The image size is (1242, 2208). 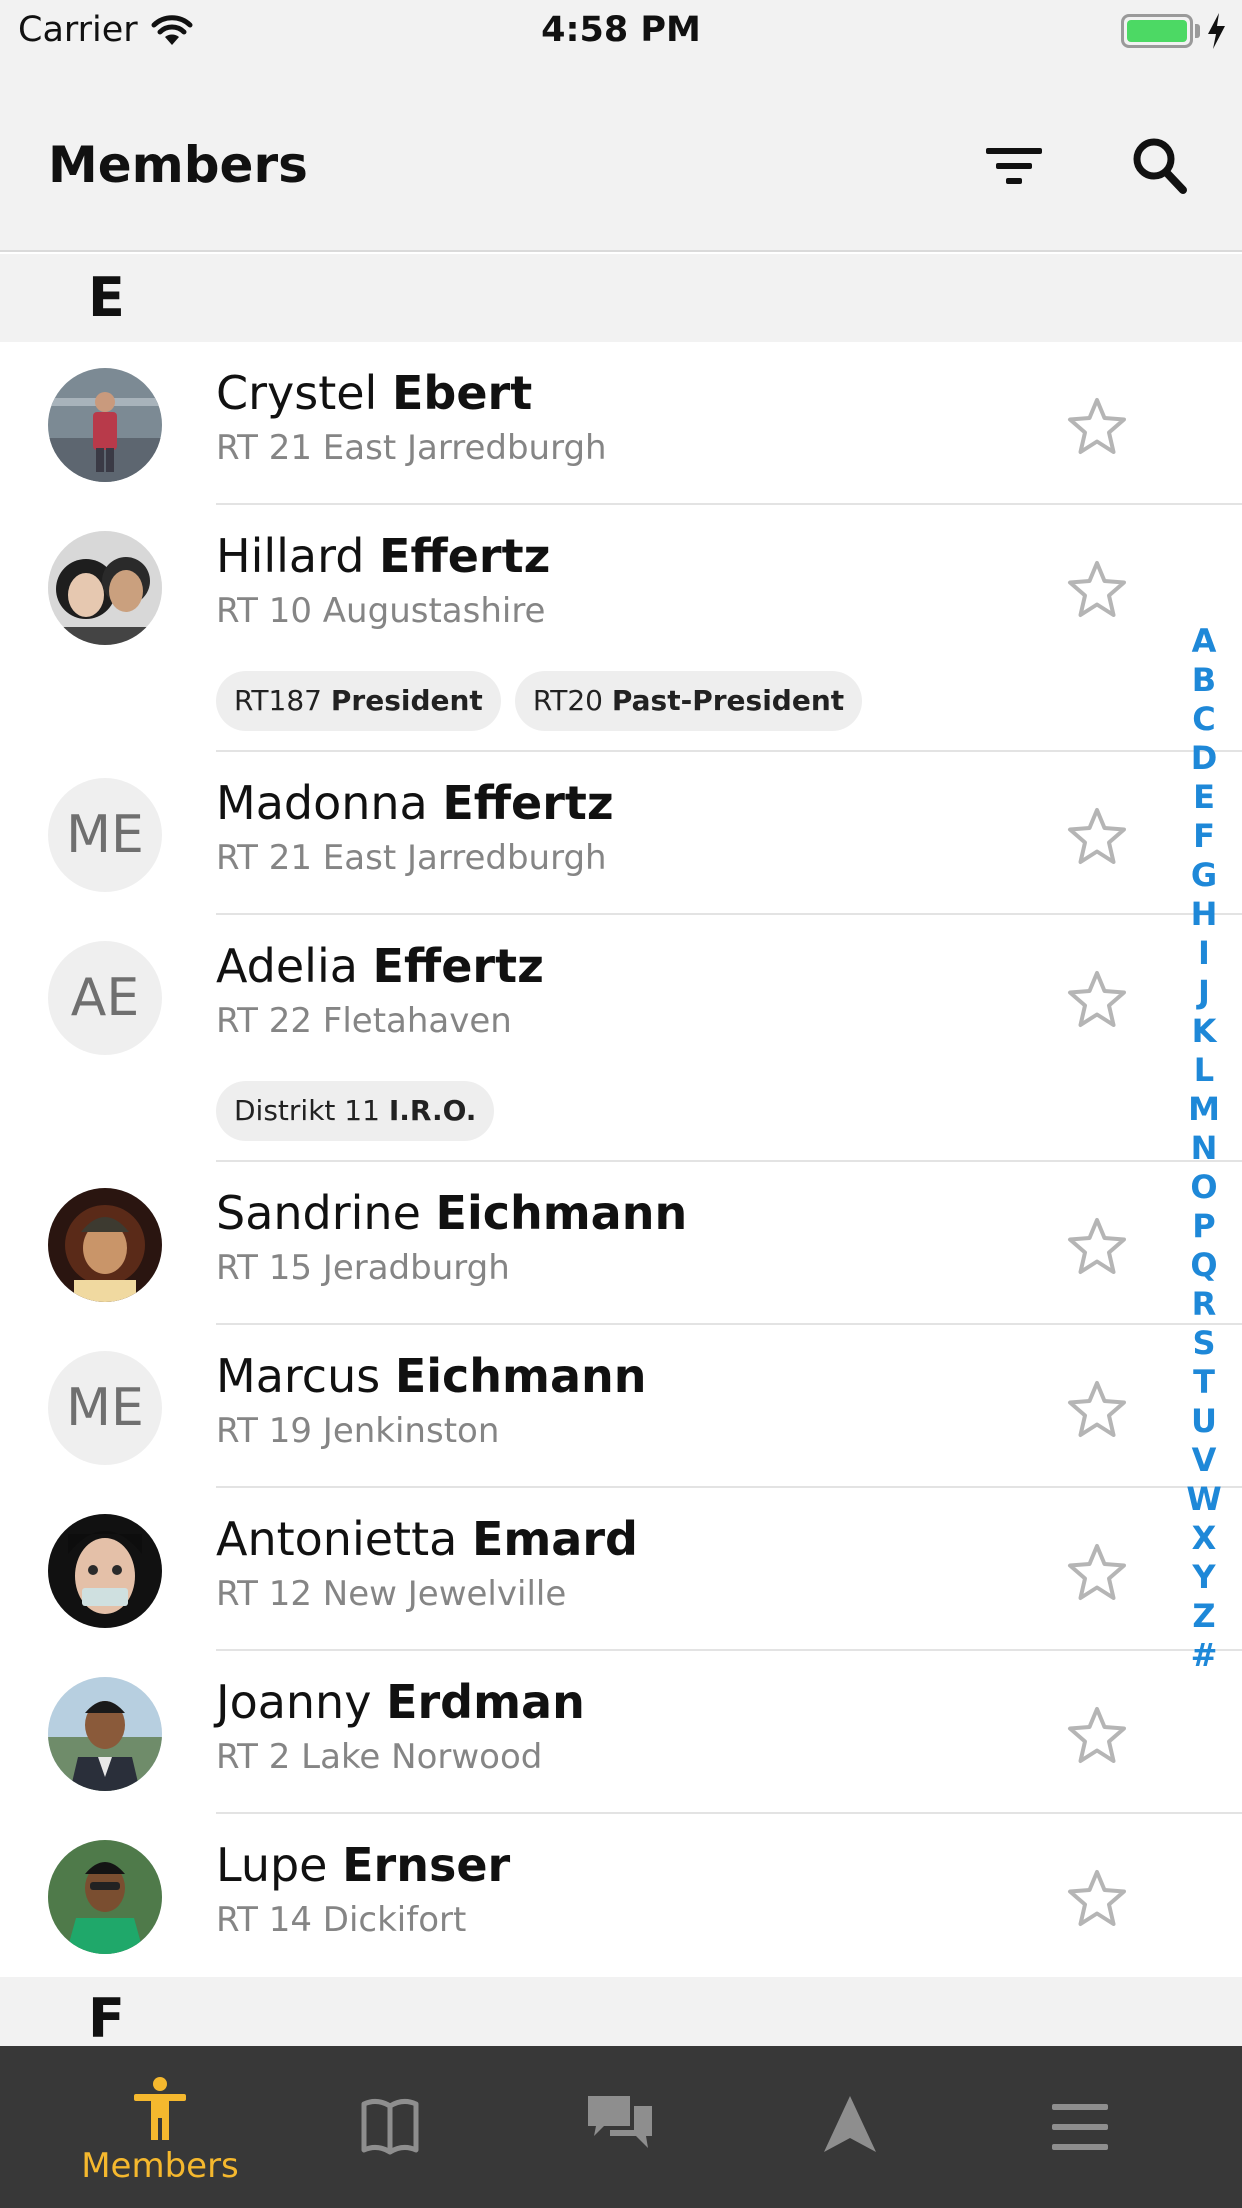 What do you see at coordinates (1204, 719) in the screenshot?
I see `index-letter: C` at bounding box center [1204, 719].